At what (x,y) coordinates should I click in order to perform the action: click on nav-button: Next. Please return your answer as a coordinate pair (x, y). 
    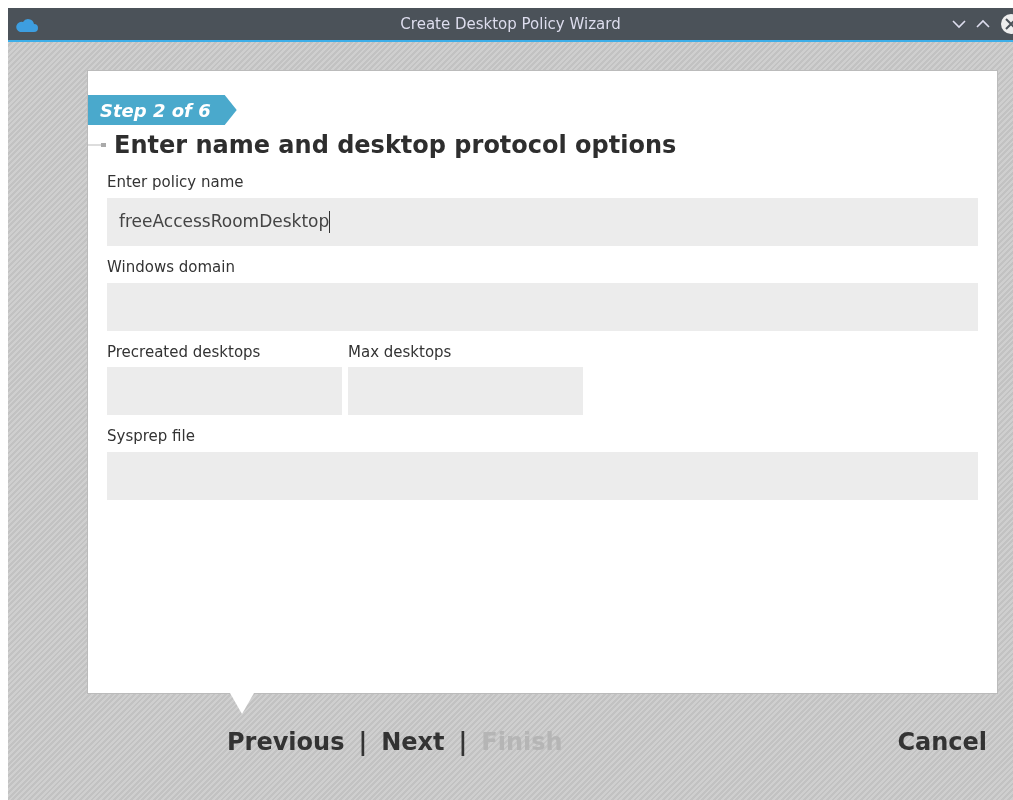
    Looking at the image, I should click on (413, 742).